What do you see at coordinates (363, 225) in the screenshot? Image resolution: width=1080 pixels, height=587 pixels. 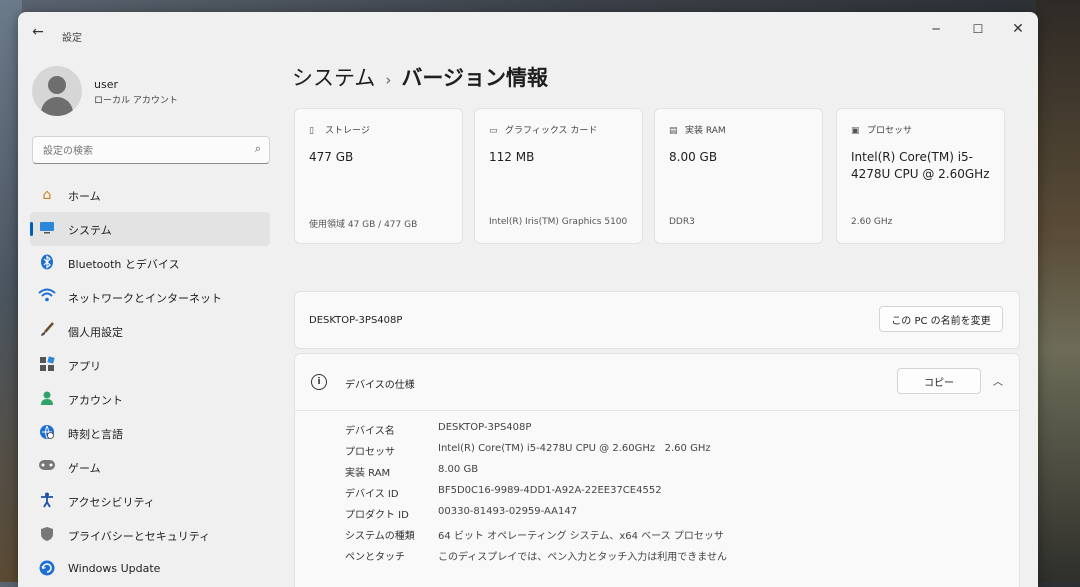 I see `card-sub: 使用領域 47 GB / 477 GB` at bounding box center [363, 225].